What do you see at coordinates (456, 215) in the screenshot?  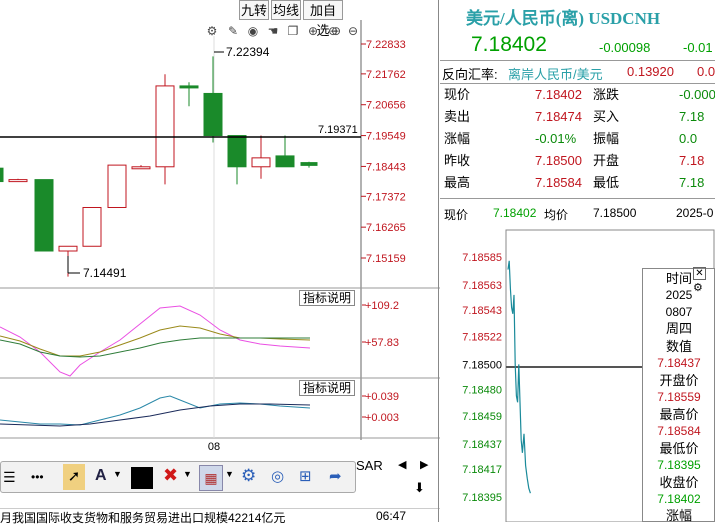 I see `intraday-now-label: 现价` at bounding box center [456, 215].